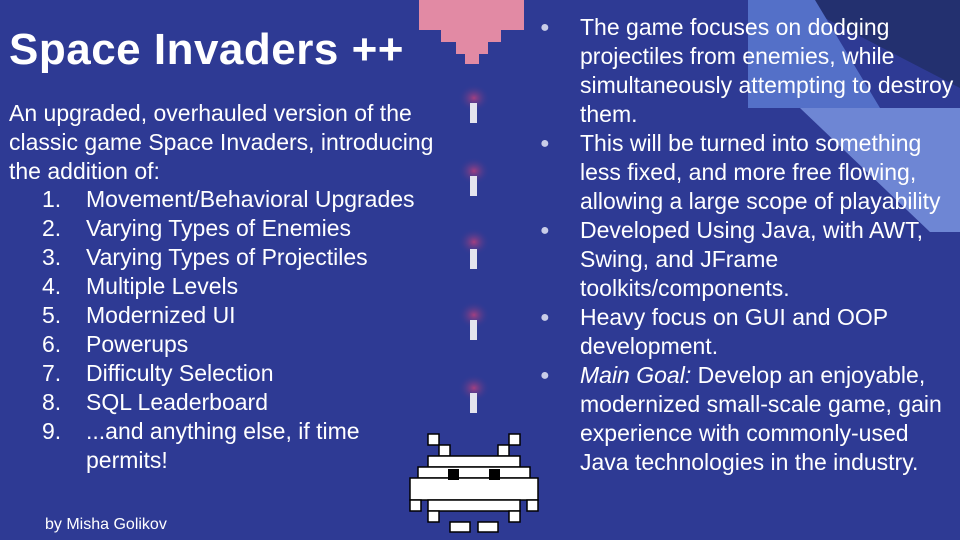  I want to click on list-item: 9. ...and anything else, if time permits!, so click(232, 446).